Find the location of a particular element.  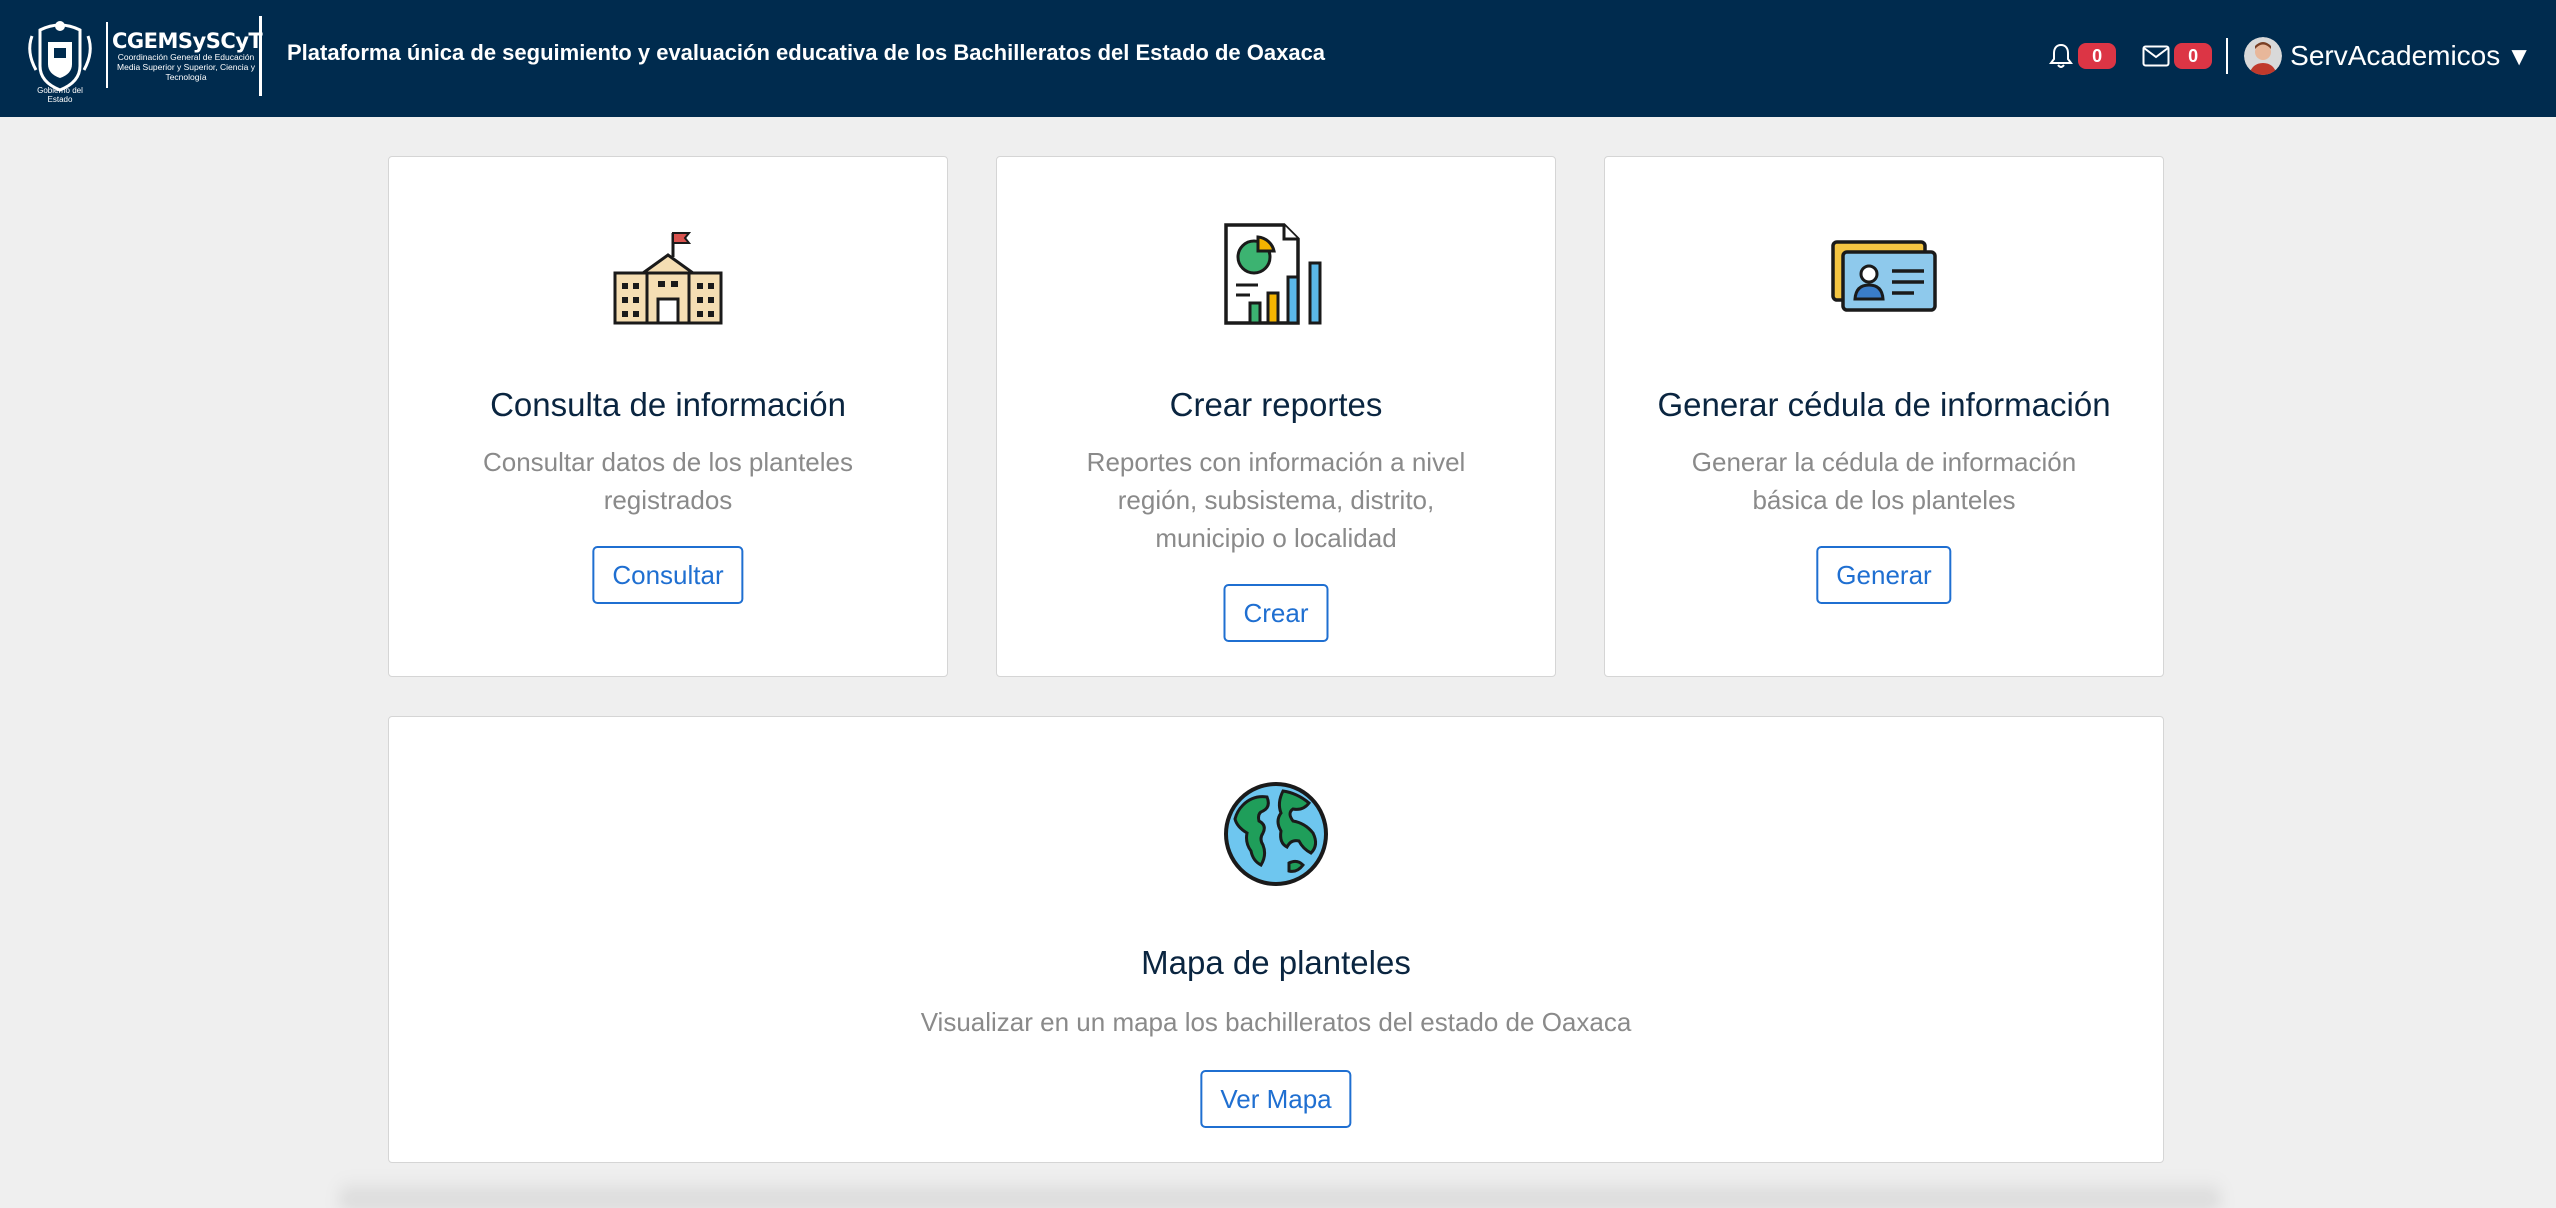

card-title: Generar cédula de información is located at coordinates (1884, 404).